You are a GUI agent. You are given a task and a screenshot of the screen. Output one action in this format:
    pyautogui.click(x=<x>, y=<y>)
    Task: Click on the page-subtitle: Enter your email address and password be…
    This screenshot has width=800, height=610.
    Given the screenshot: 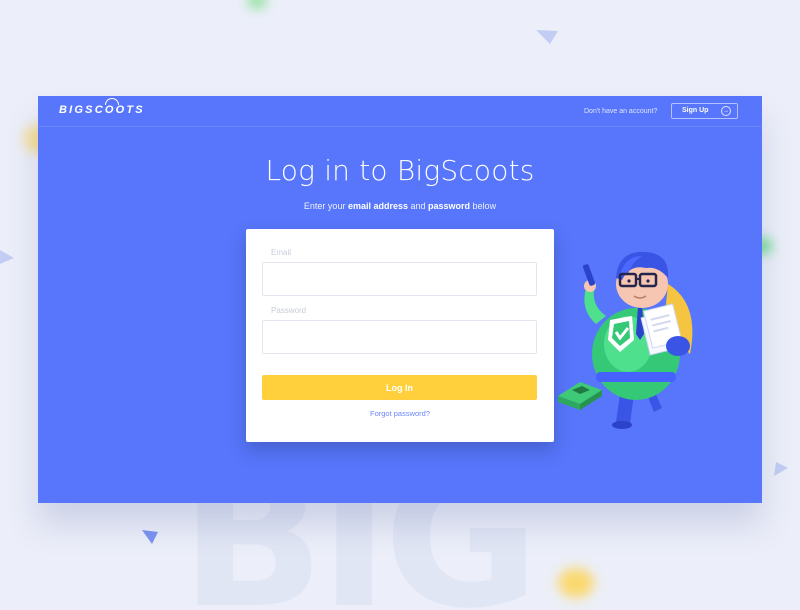 What is the action you would take?
    pyautogui.click(x=400, y=206)
    